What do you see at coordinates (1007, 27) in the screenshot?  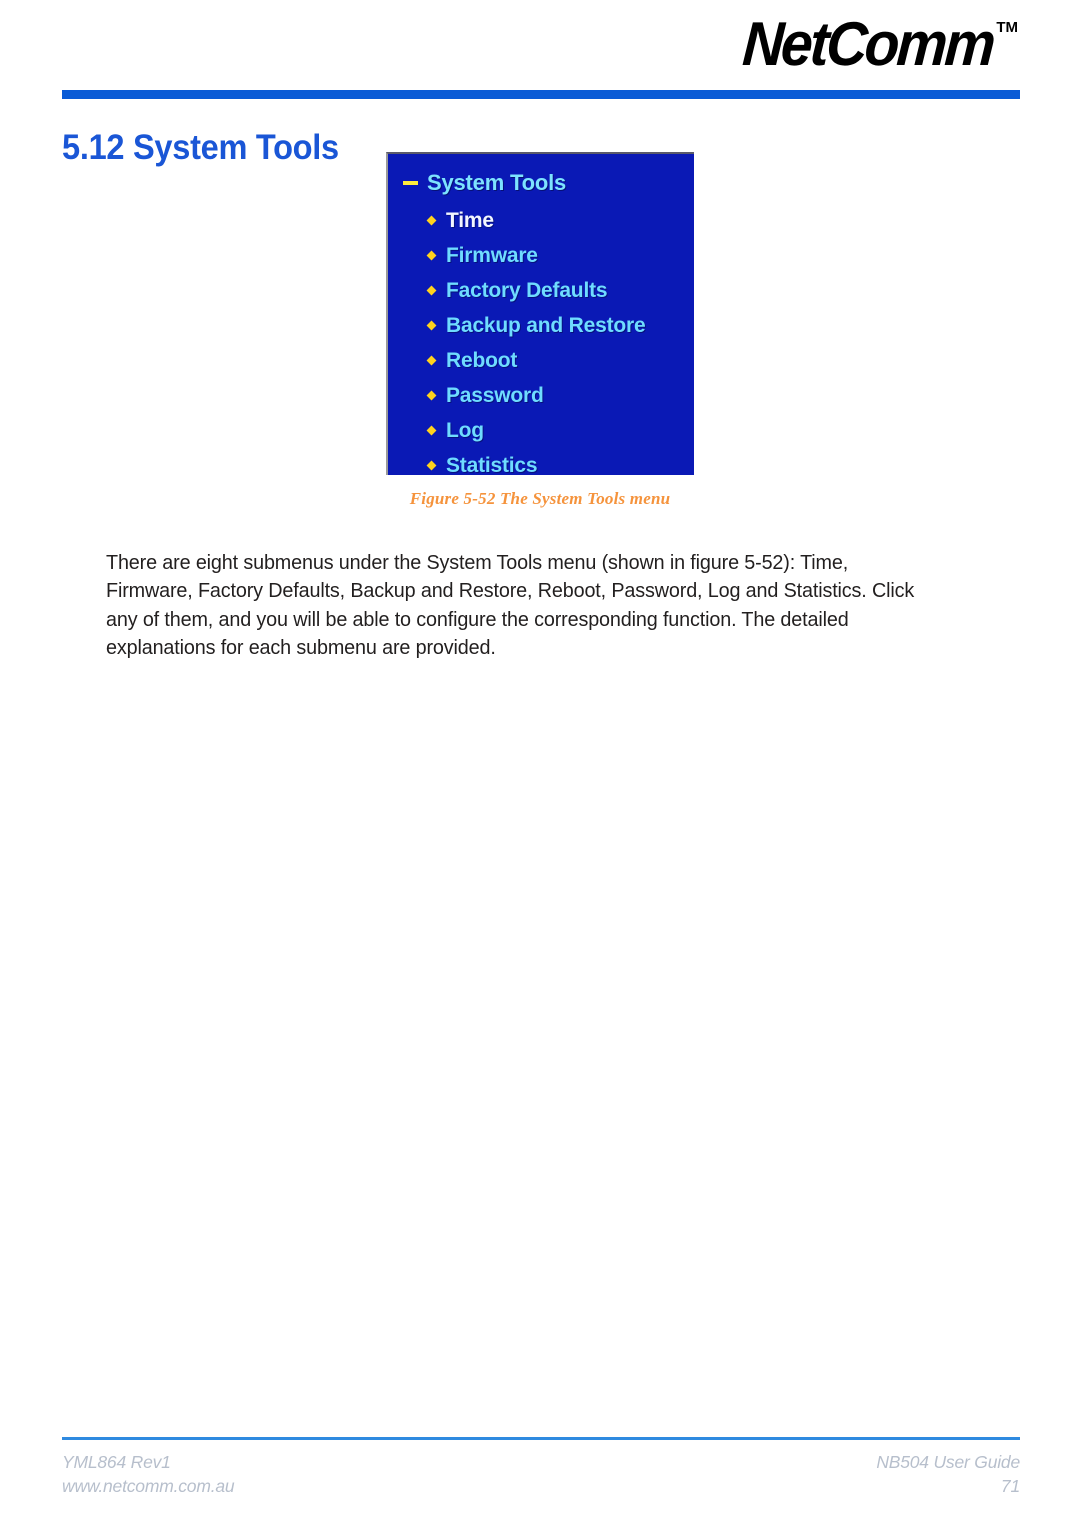 I see `trademark-symbol: TM` at bounding box center [1007, 27].